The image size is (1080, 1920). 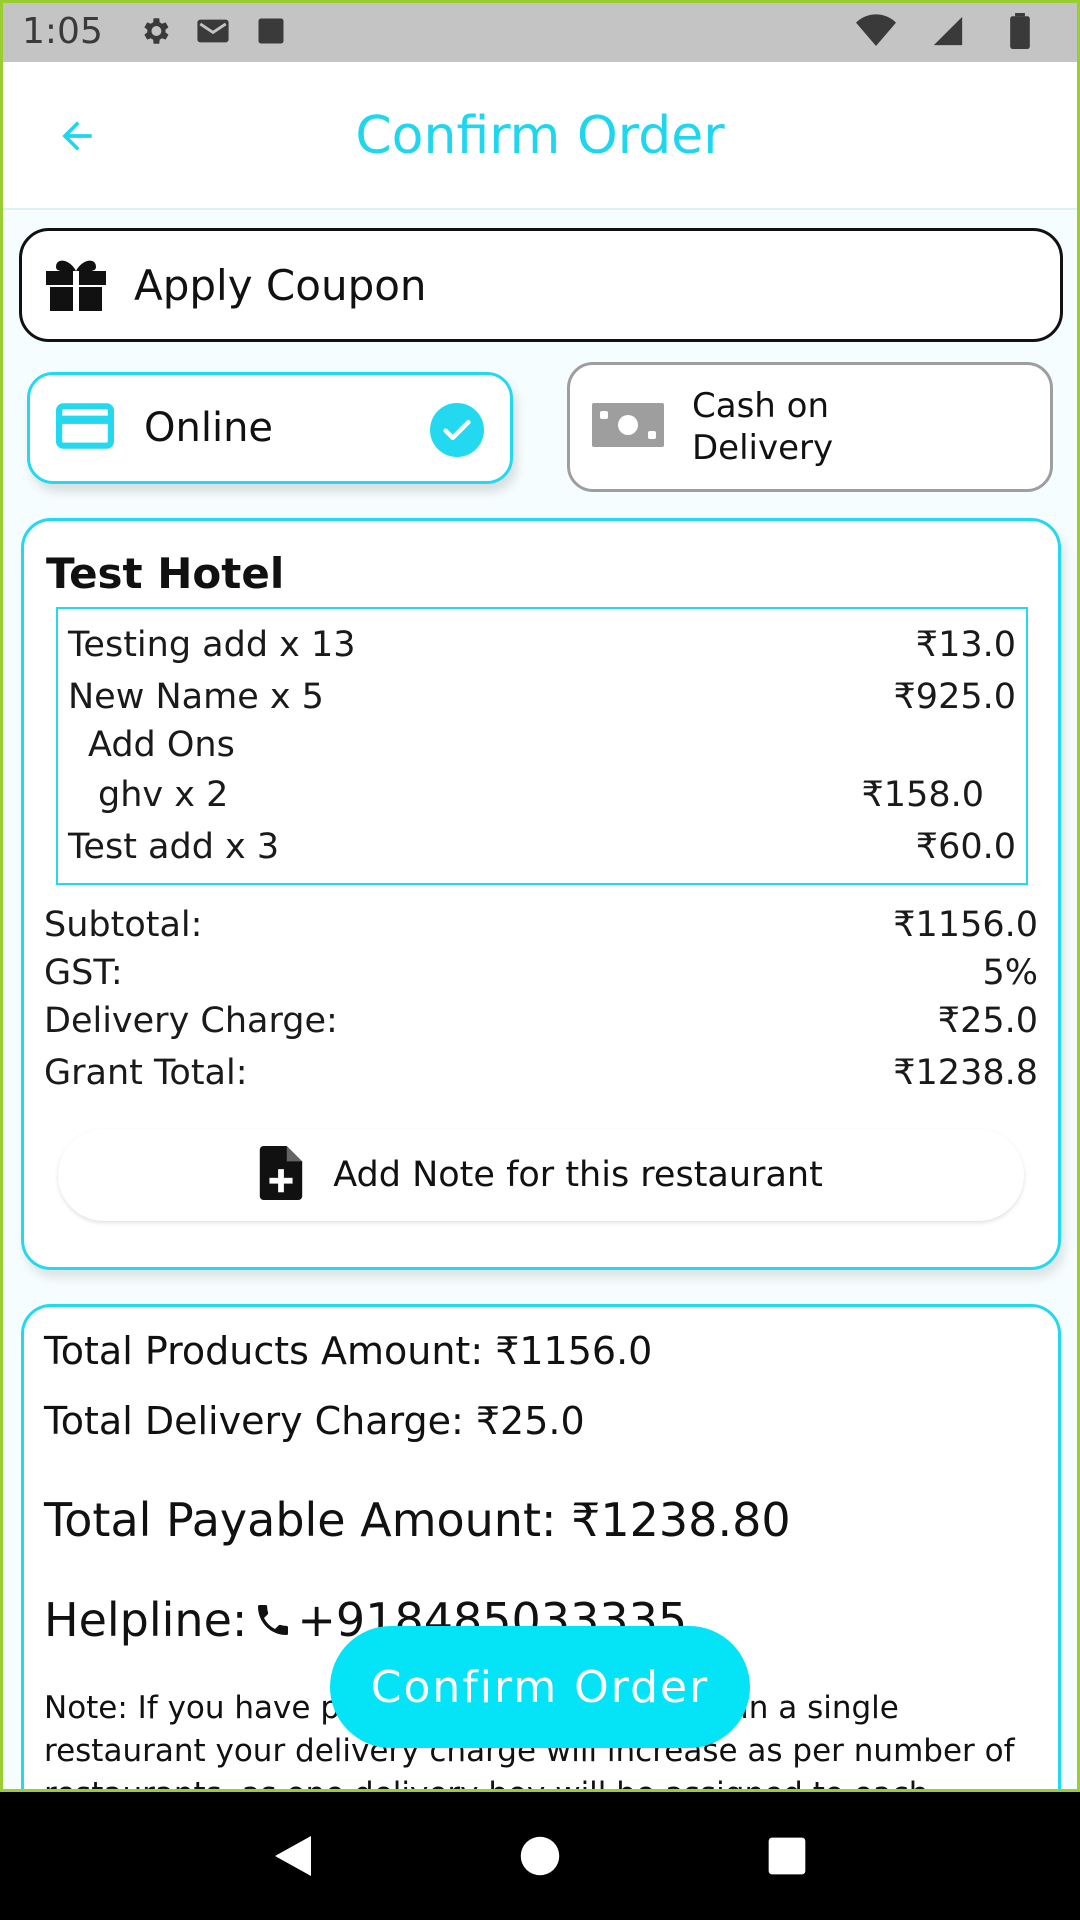 I want to click on apply-coupon-label: Apply Coupon, so click(x=280, y=285).